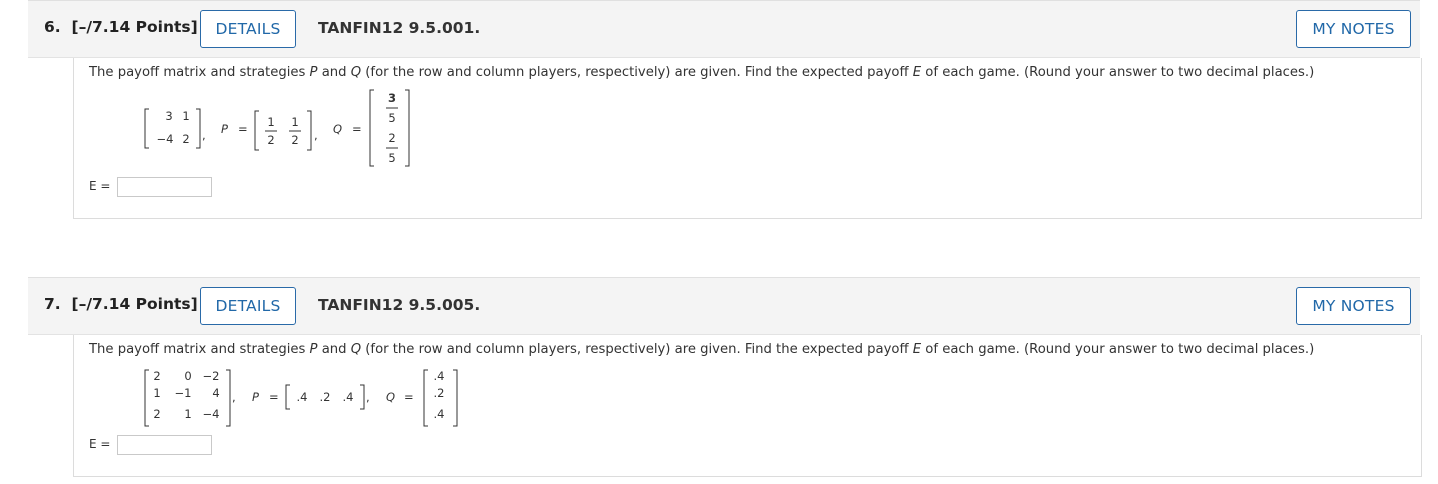  Describe the element at coordinates (439, 393) in the screenshot. I see `q-value: .2` at that location.